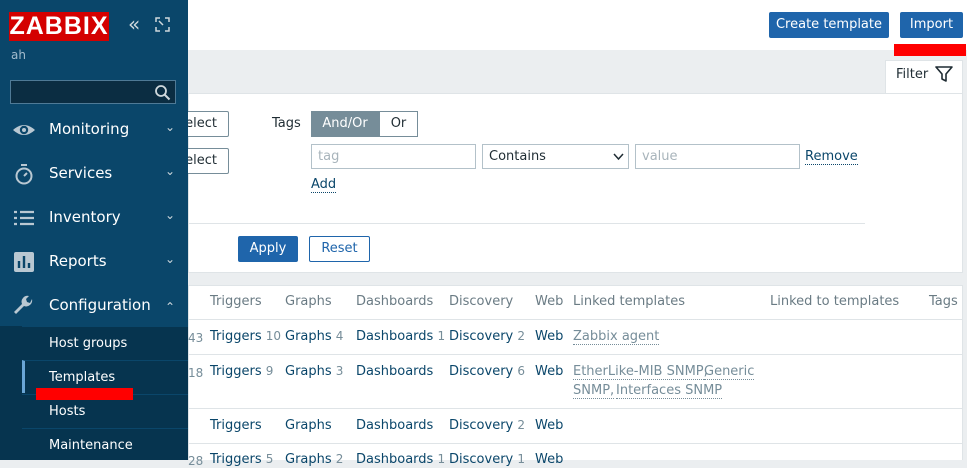  I want to click on value-input: value, so click(717, 156).